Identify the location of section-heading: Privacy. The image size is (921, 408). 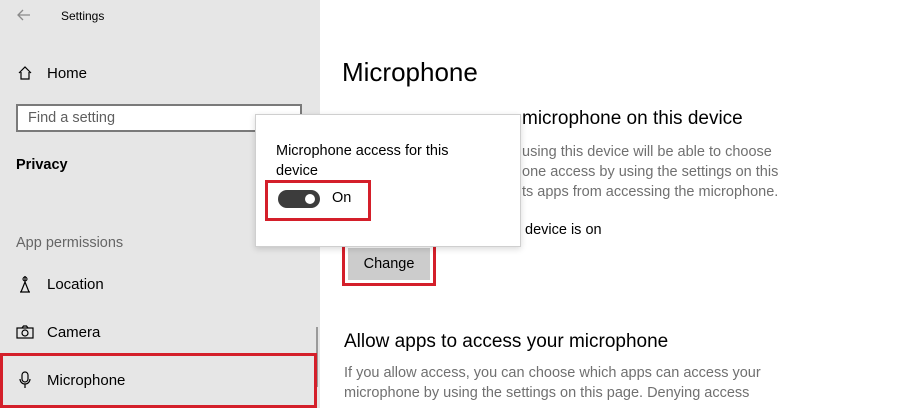
(42, 165).